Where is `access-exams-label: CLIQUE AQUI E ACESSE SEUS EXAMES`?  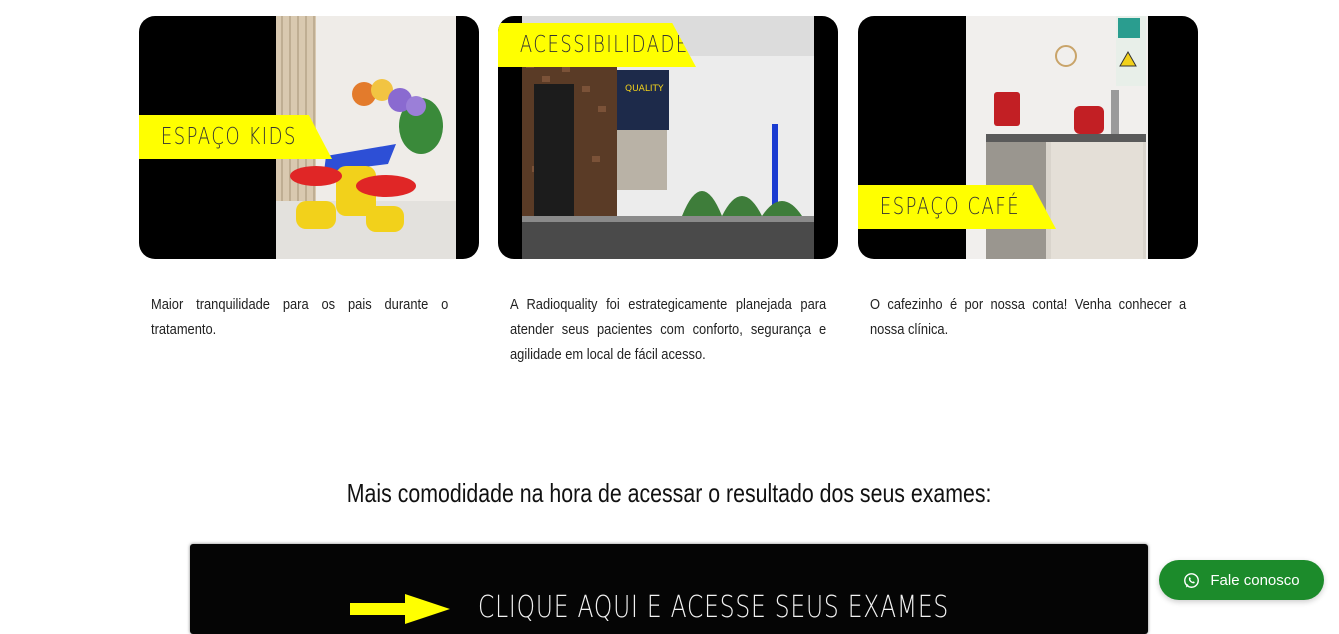 access-exams-label: CLIQUE AQUI E ACESSE SEUS EXAMES is located at coordinates (714, 607).